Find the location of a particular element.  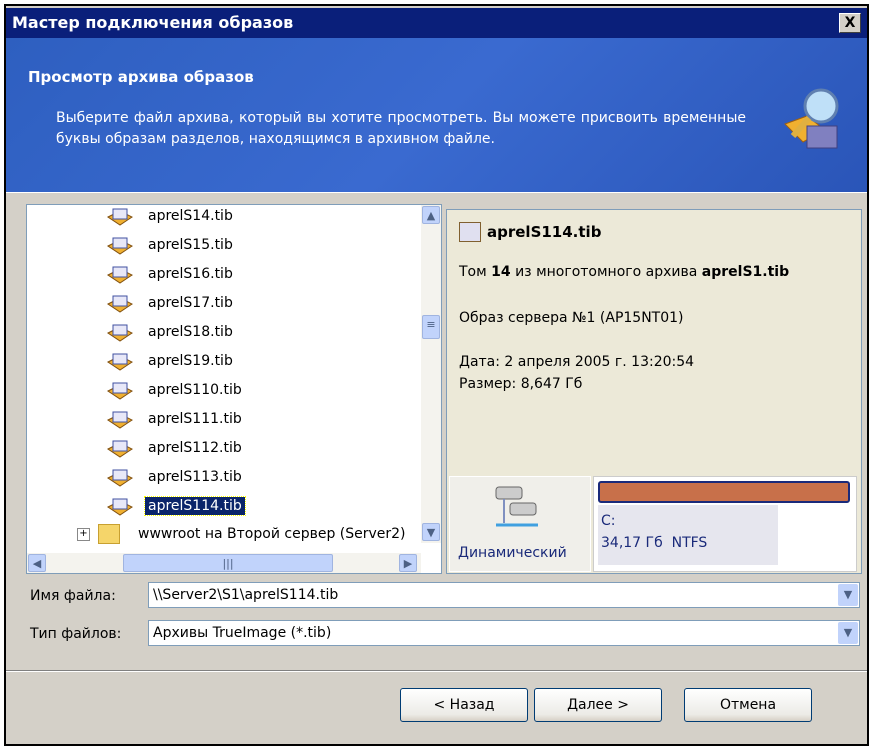

scroll-left-button: ◀ is located at coordinates (37, 563).